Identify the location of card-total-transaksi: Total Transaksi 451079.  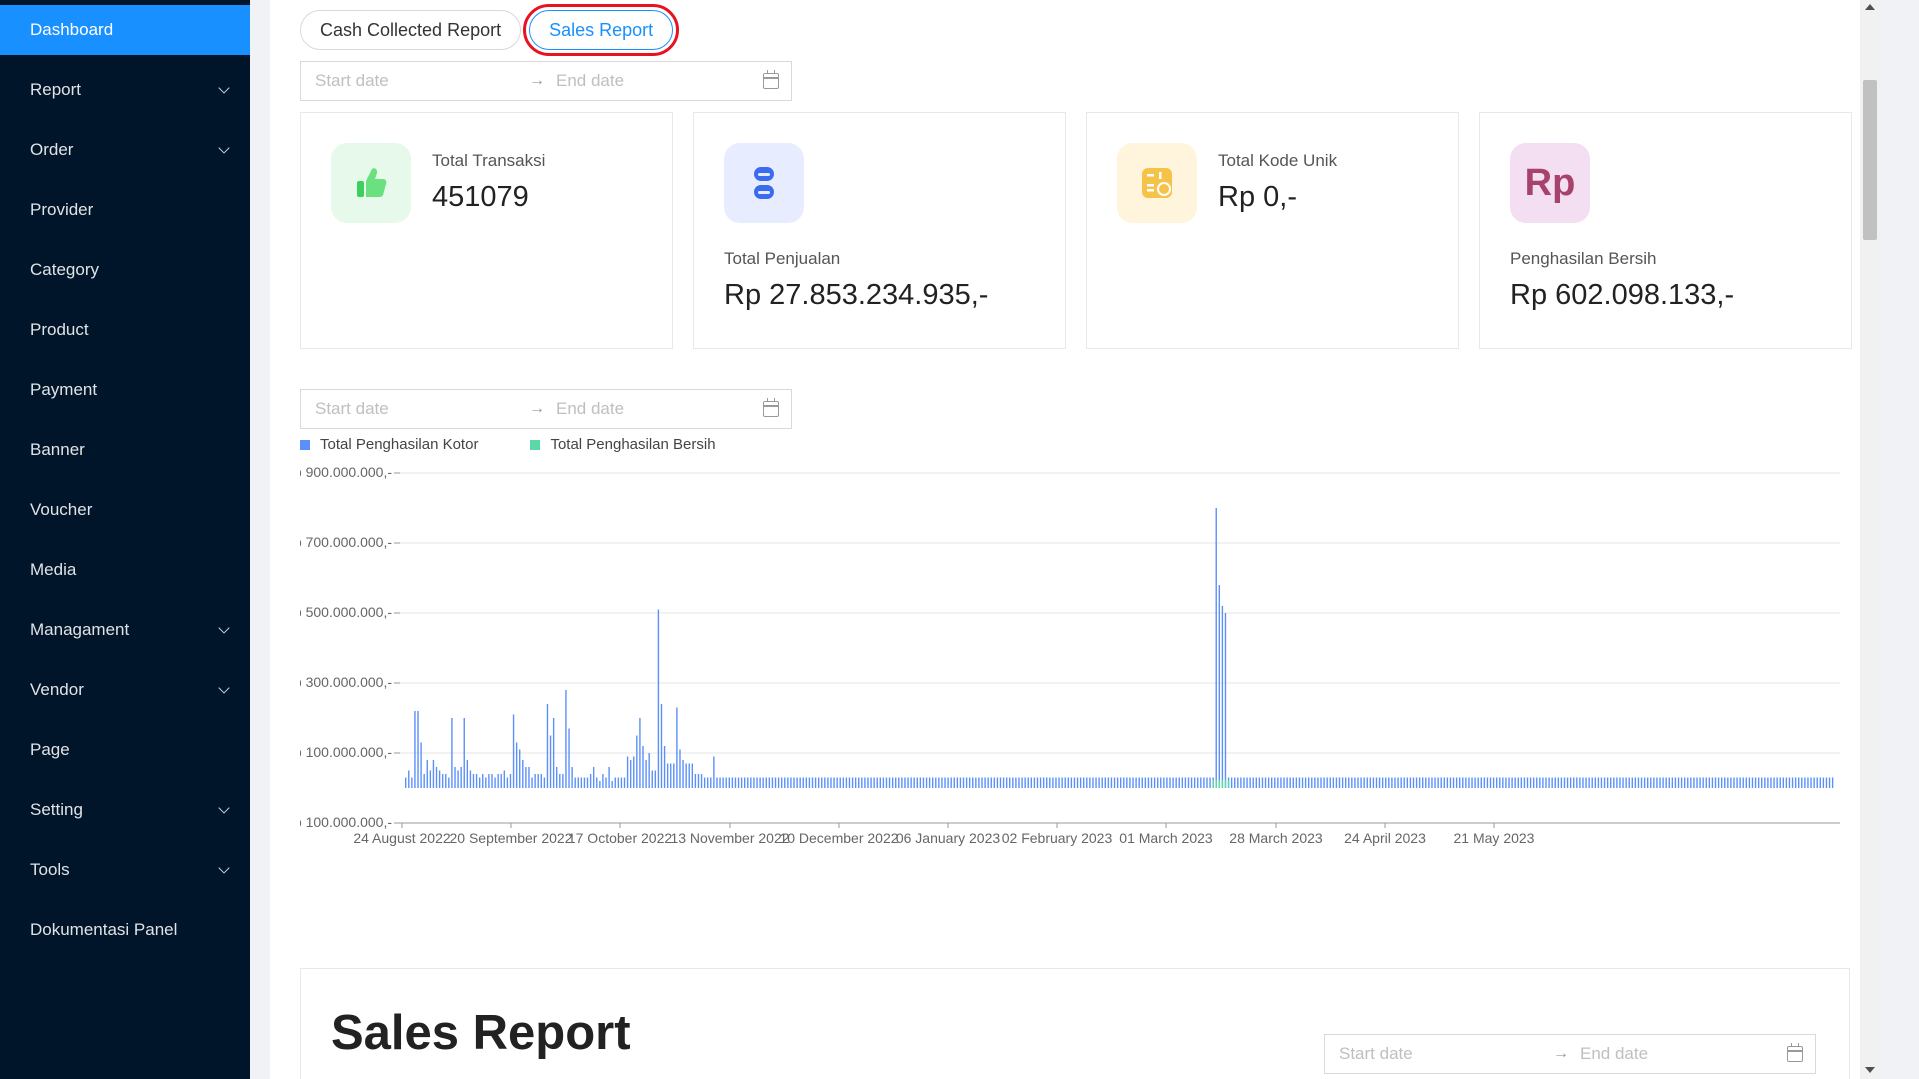
(486, 230).